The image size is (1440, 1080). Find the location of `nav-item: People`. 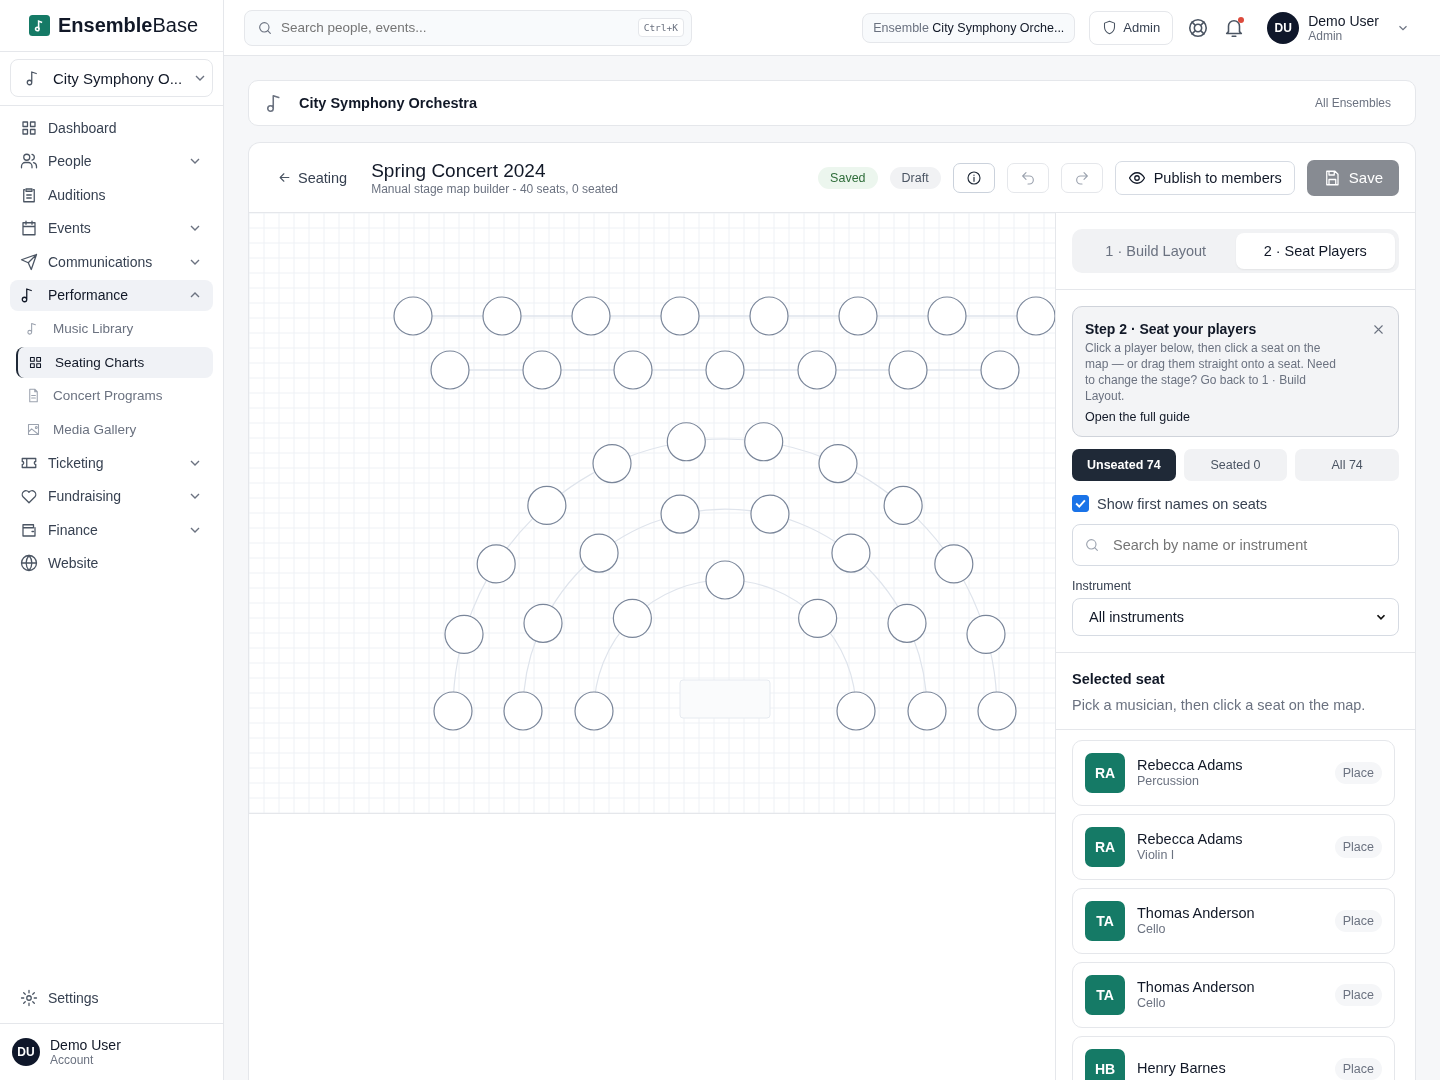

nav-item: People is located at coordinates (111, 161).